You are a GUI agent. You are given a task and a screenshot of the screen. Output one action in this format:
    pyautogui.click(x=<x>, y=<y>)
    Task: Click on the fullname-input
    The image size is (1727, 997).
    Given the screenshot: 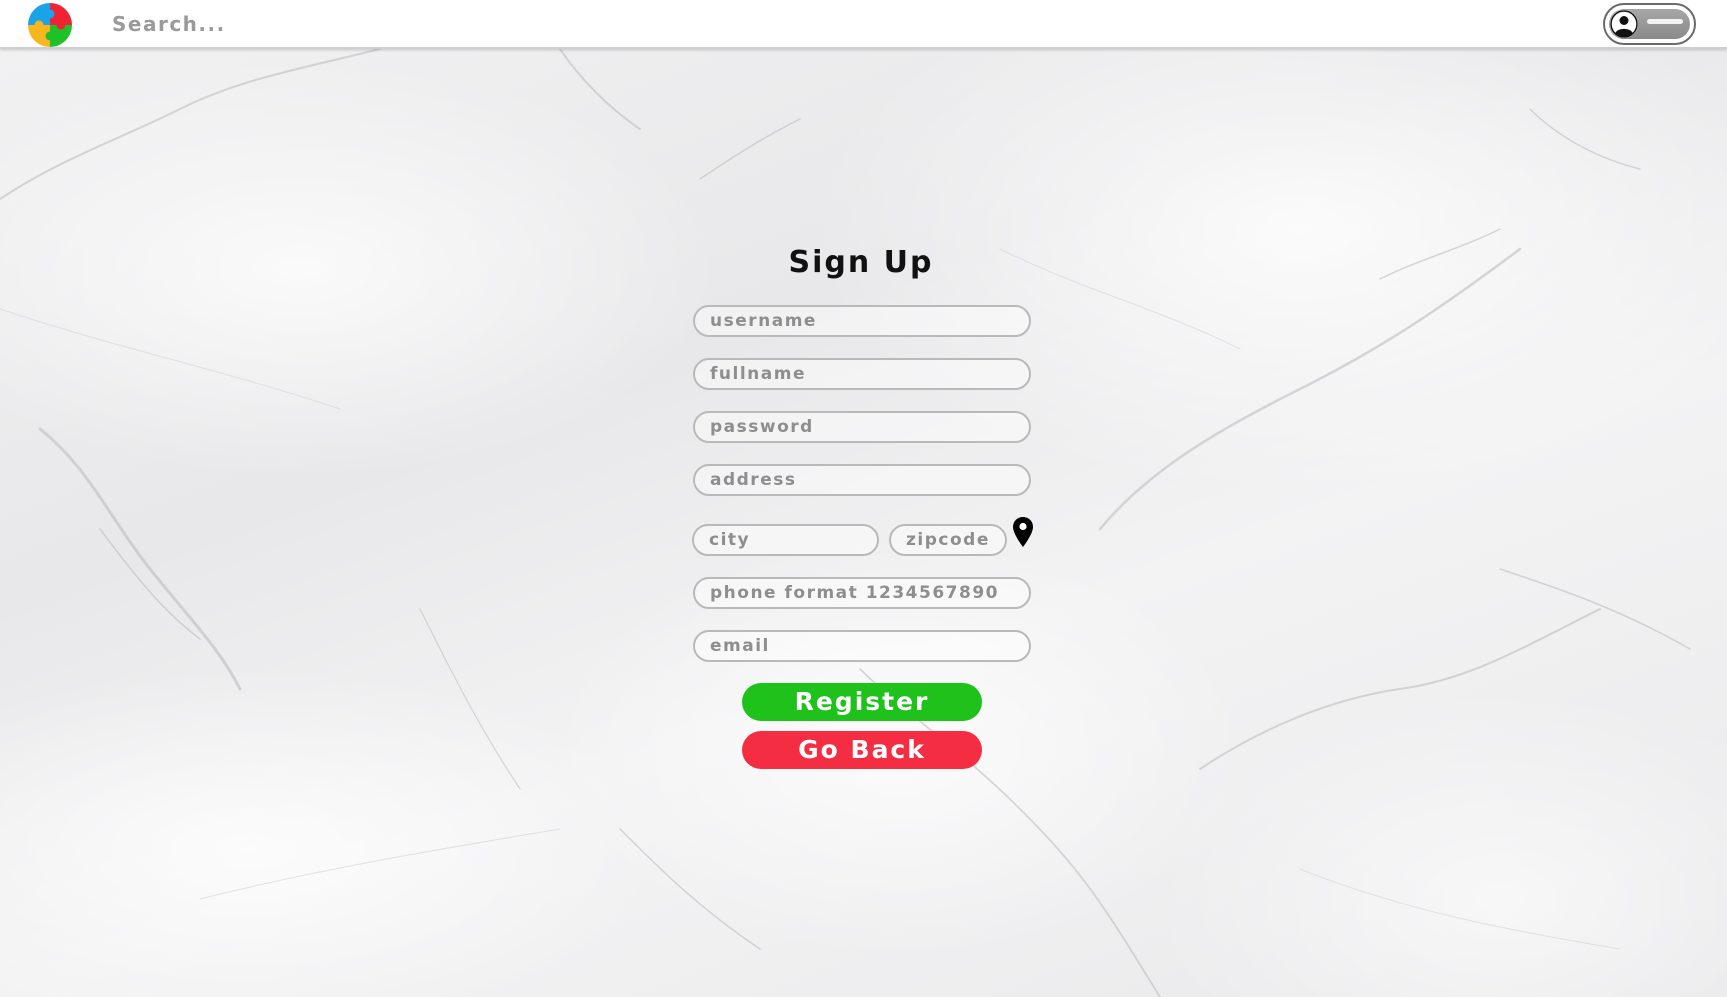 What is the action you would take?
    pyautogui.click(x=862, y=374)
    